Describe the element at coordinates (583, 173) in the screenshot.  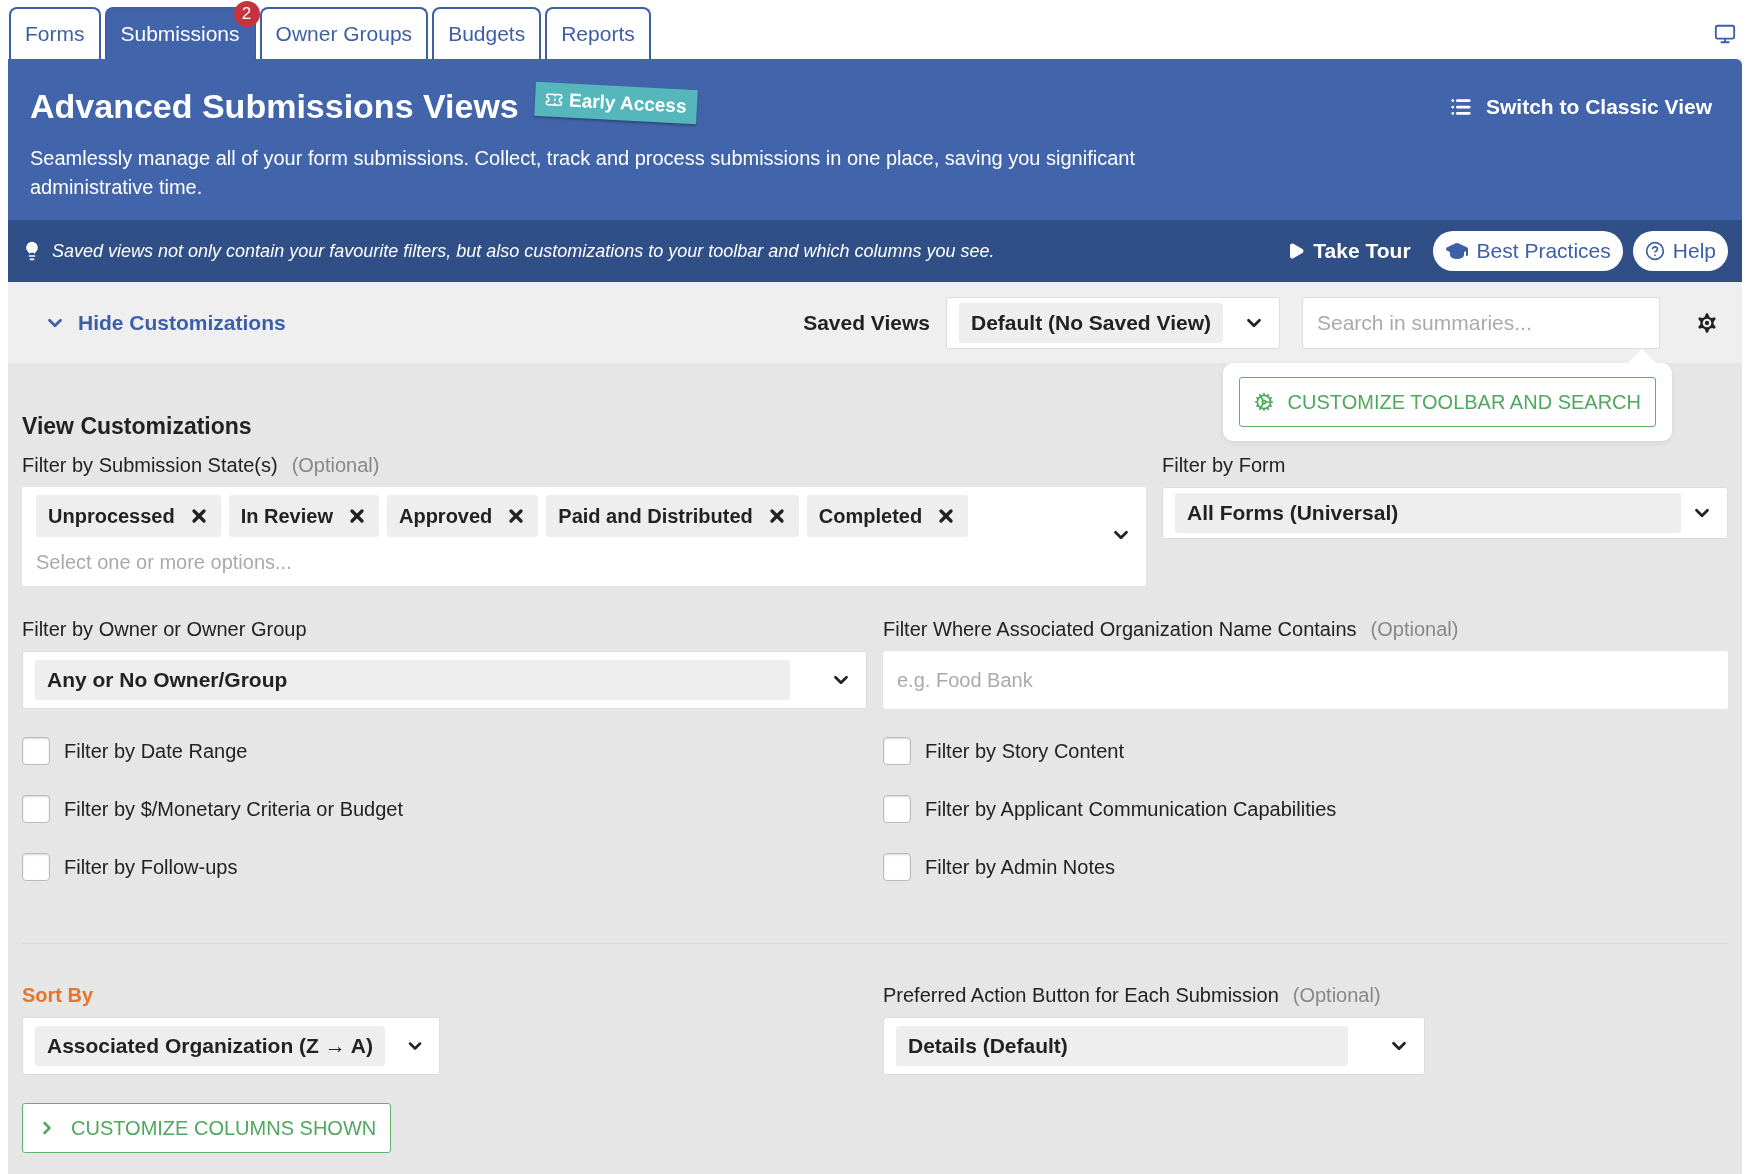
I see `page-description: Seamlessly manage all of your form submissions. Collect, track and process submissions in one place, saving you significant administrative time.` at that location.